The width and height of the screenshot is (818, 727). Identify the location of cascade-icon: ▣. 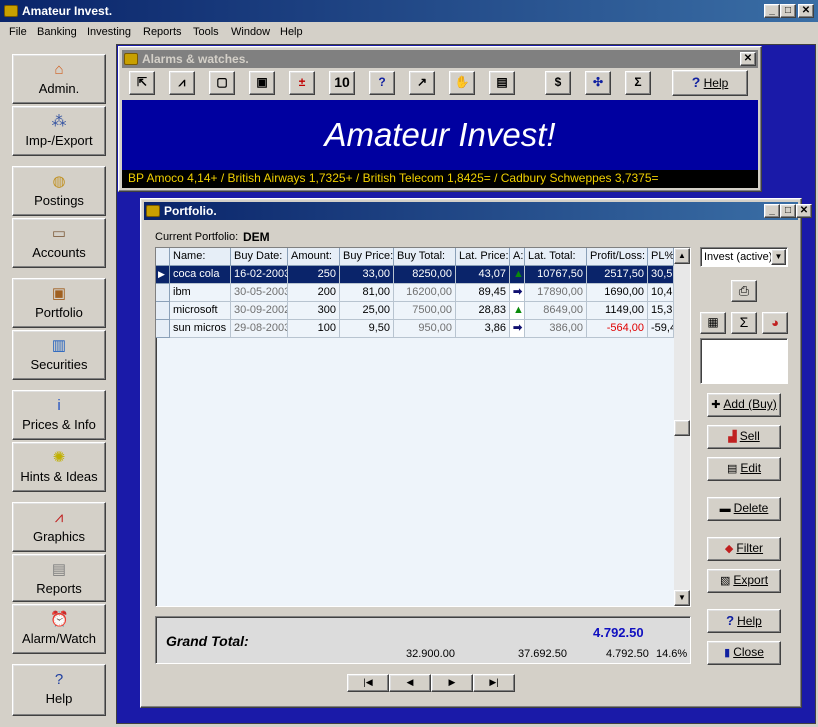
(262, 83).